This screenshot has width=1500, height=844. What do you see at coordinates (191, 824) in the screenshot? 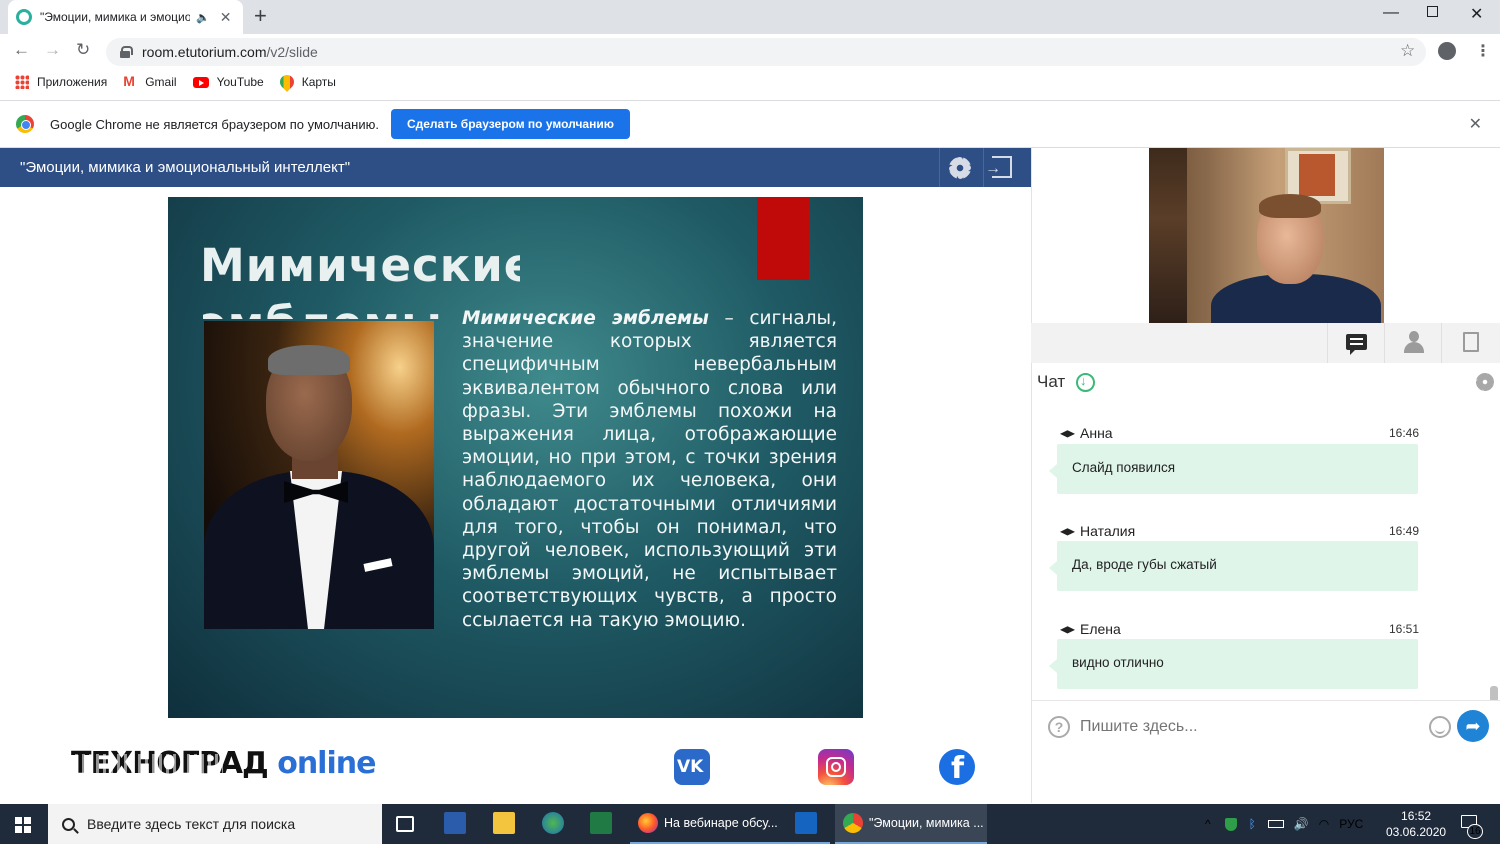
I see `taskbar-search-placeholder: Введите здесь текст для поиска` at bounding box center [191, 824].